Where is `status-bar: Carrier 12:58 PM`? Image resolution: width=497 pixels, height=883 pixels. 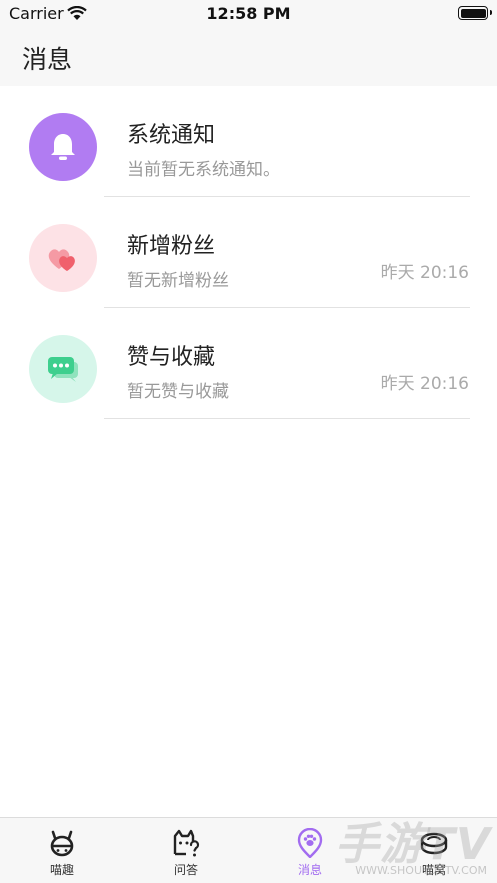 status-bar: Carrier 12:58 PM is located at coordinates (248, 14).